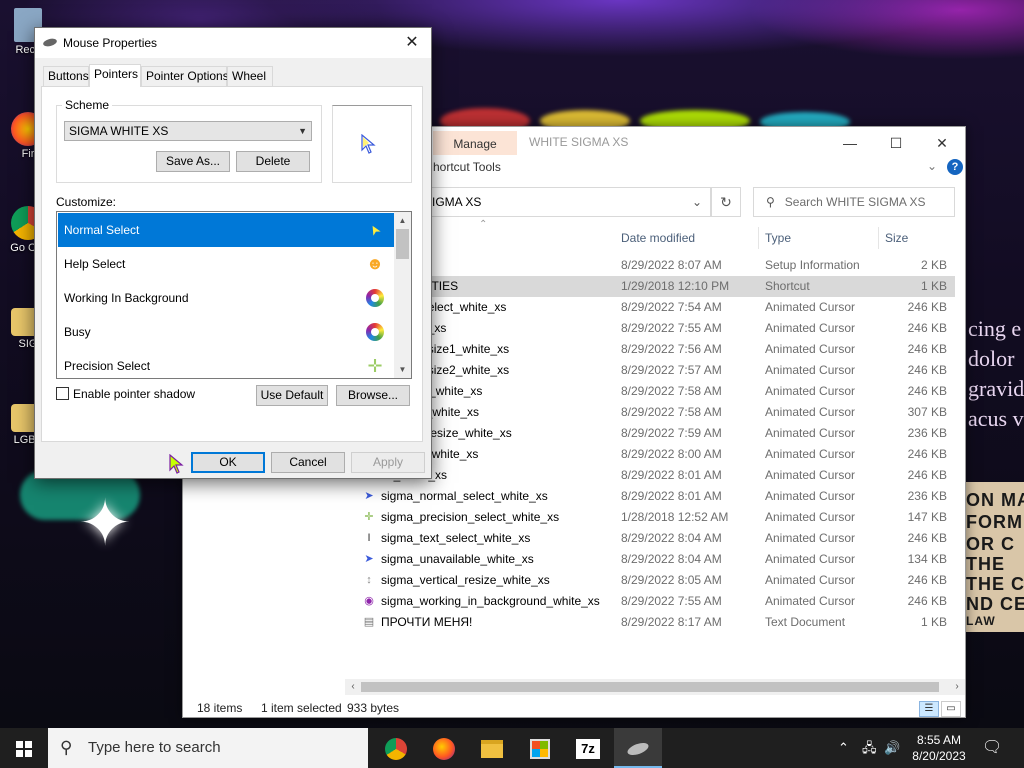 This screenshot has width=1024, height=768. What do you see at coordinates (475, 143) in the screenshot?
I see `ribbon-tab-manage: Manage` at bounding box center [475, 143].